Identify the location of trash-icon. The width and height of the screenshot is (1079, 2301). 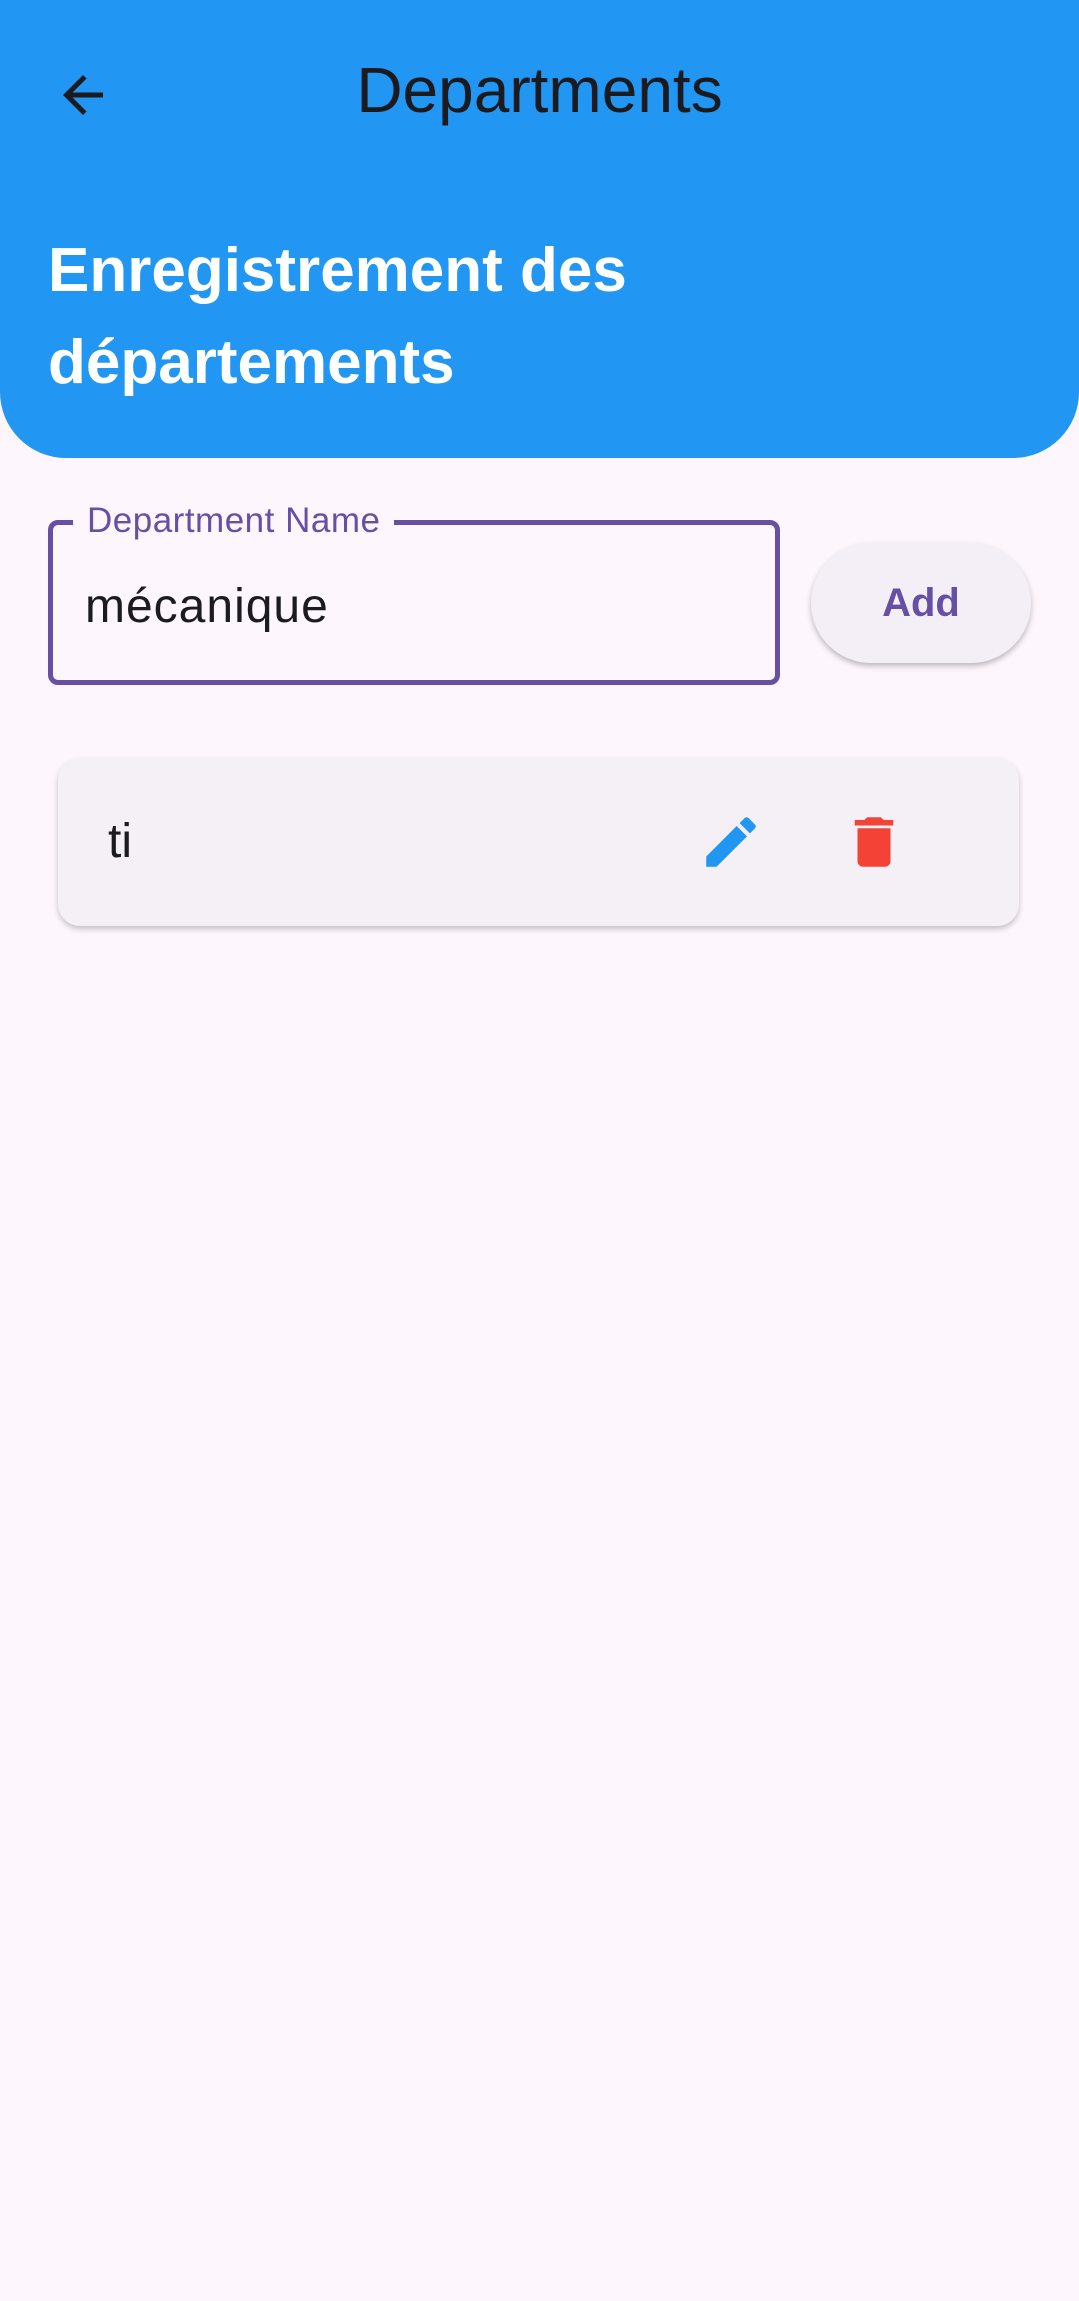
(874, 842).